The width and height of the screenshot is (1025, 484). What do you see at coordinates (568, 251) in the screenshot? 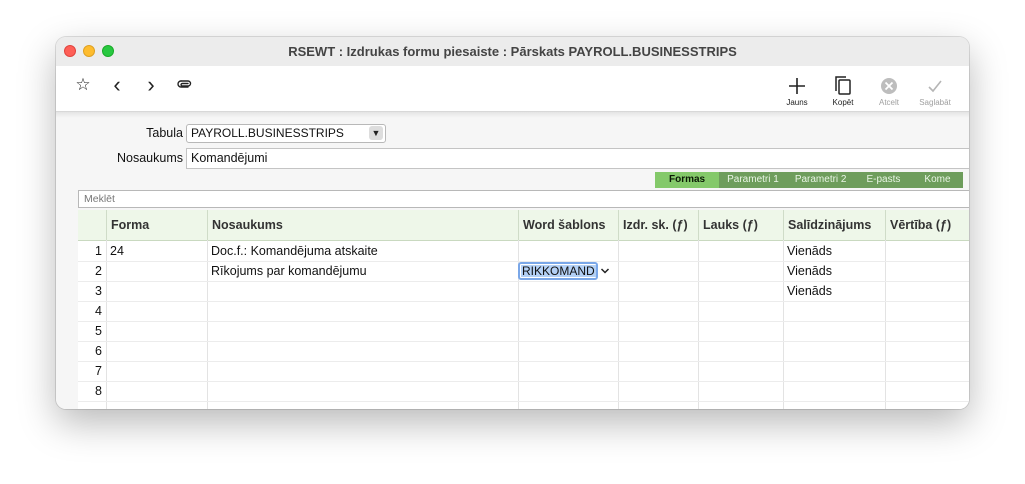
I see `cell-word-sablons` at bounding box center [568, 251].